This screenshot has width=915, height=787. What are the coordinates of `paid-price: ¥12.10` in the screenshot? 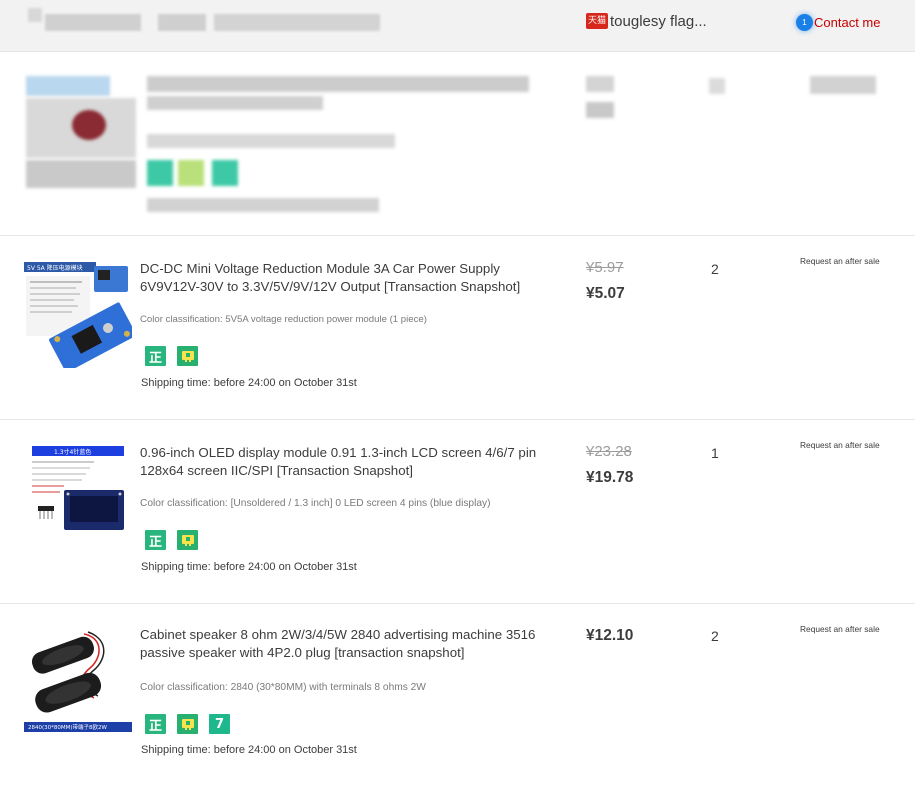 It's located at (610, 635).